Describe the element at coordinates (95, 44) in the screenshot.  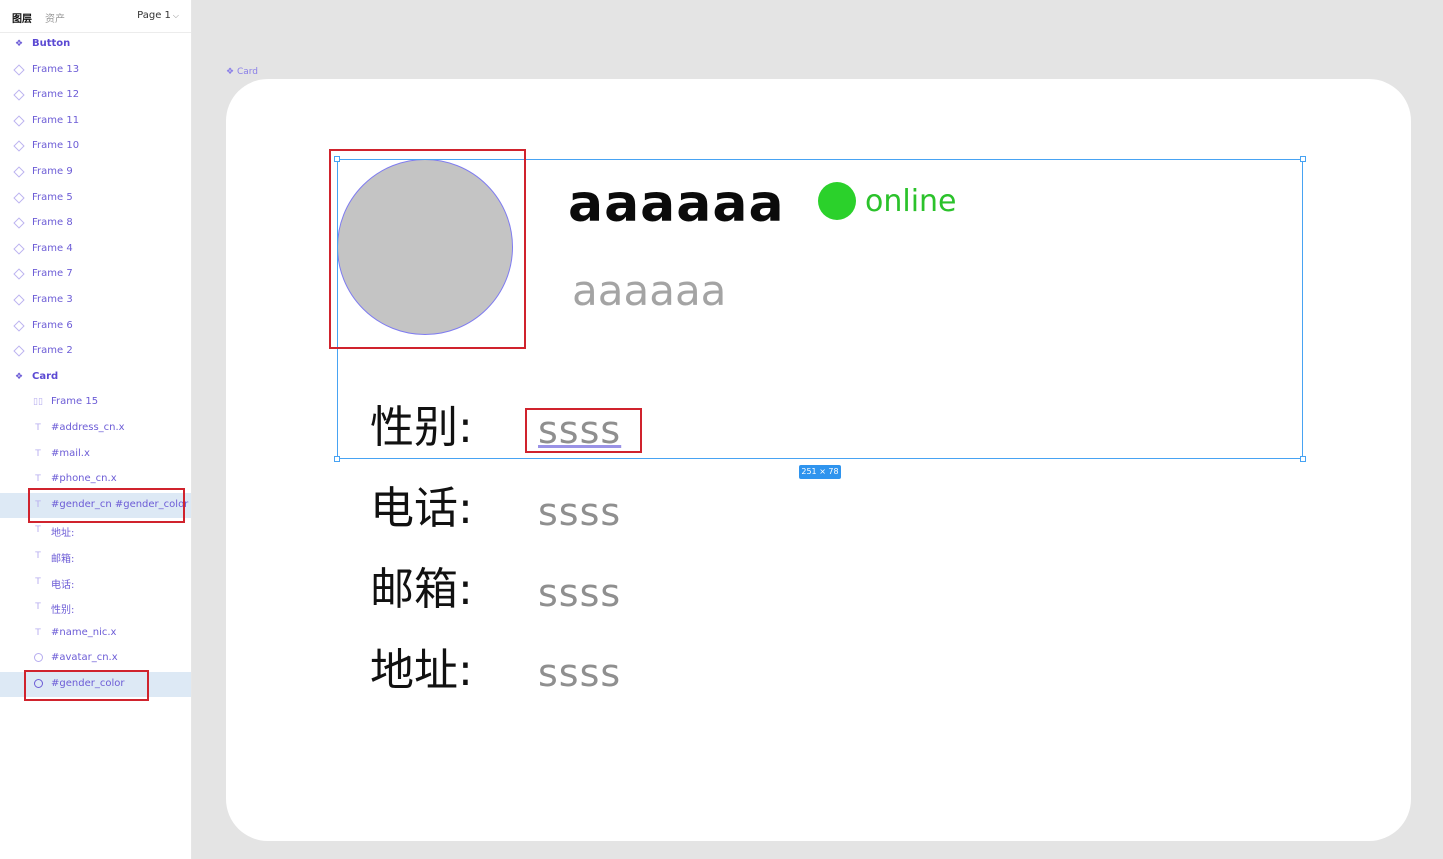
I see `layer-item: ❖ Button` at that location.